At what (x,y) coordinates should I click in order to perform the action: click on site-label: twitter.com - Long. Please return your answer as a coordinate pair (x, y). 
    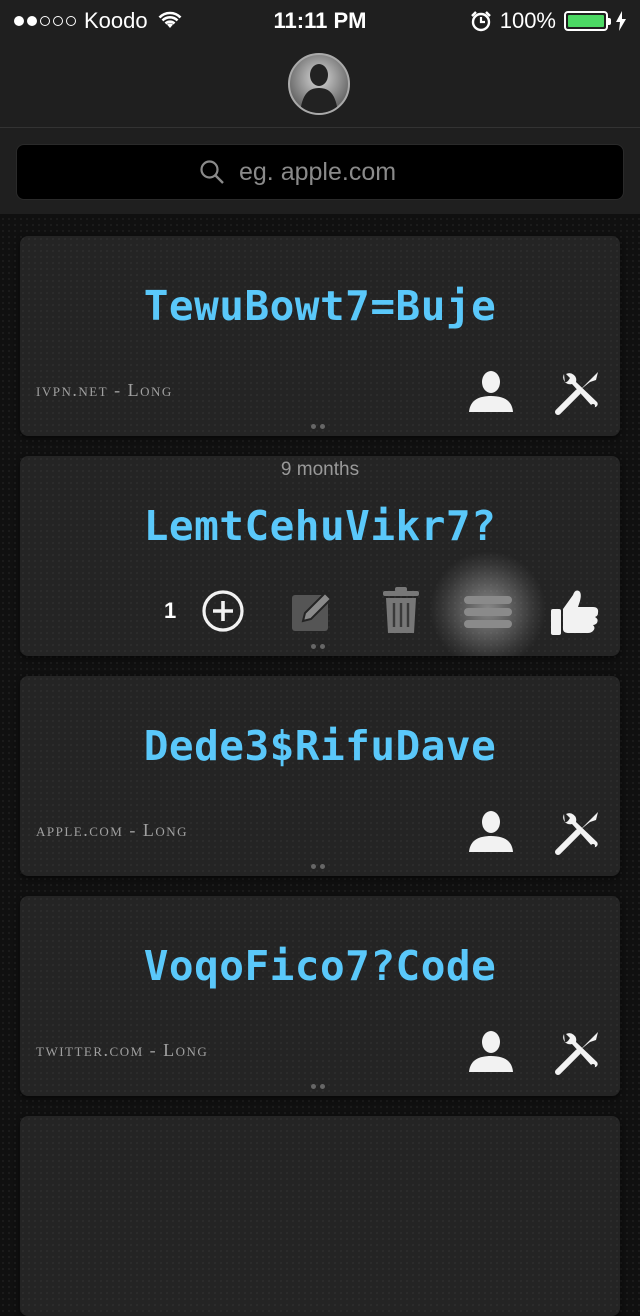
    Looking at the image, I should click on (122, 1050).